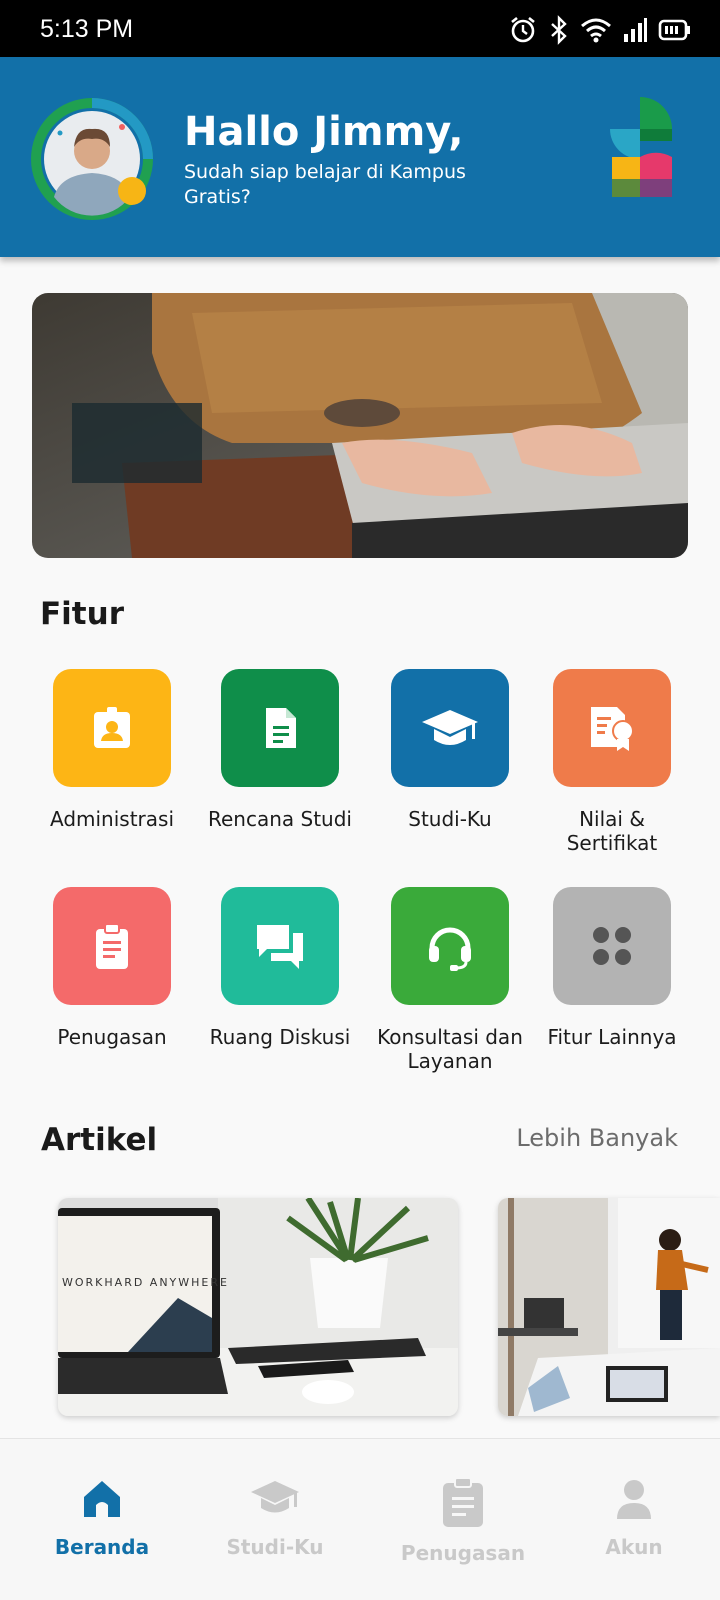  What do you see at coordinates (634, 1499) in the screenshot?
I see `user-icon` at bounding box center [634, 1499].